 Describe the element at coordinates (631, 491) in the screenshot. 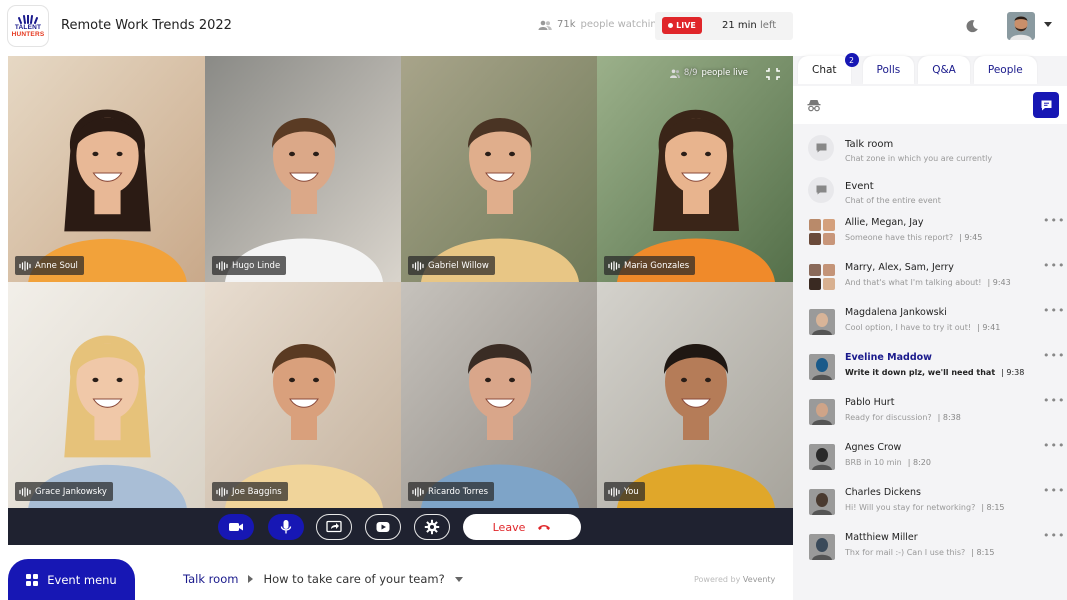

I see `participant-name: You` at that location.